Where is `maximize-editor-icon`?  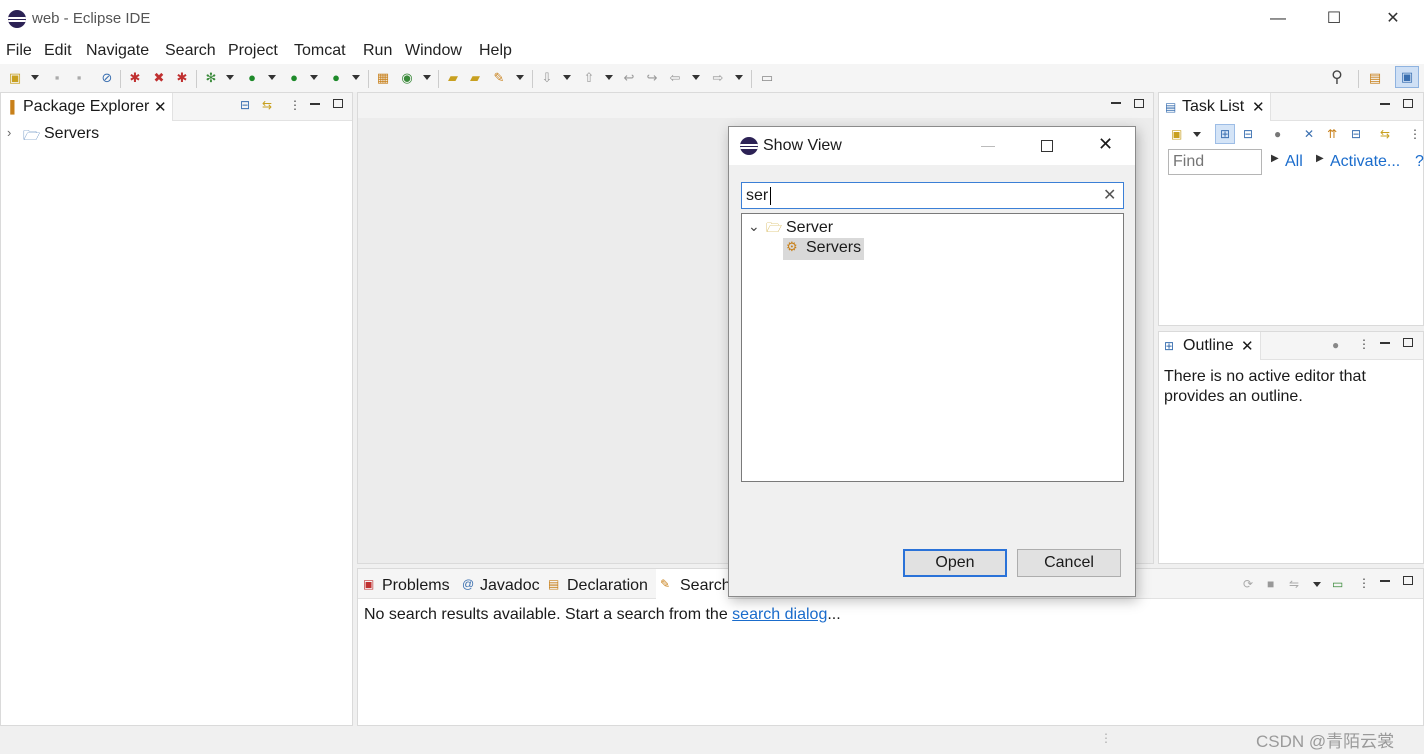 maximize-editor-icon is located at coordinates (1139, 103).